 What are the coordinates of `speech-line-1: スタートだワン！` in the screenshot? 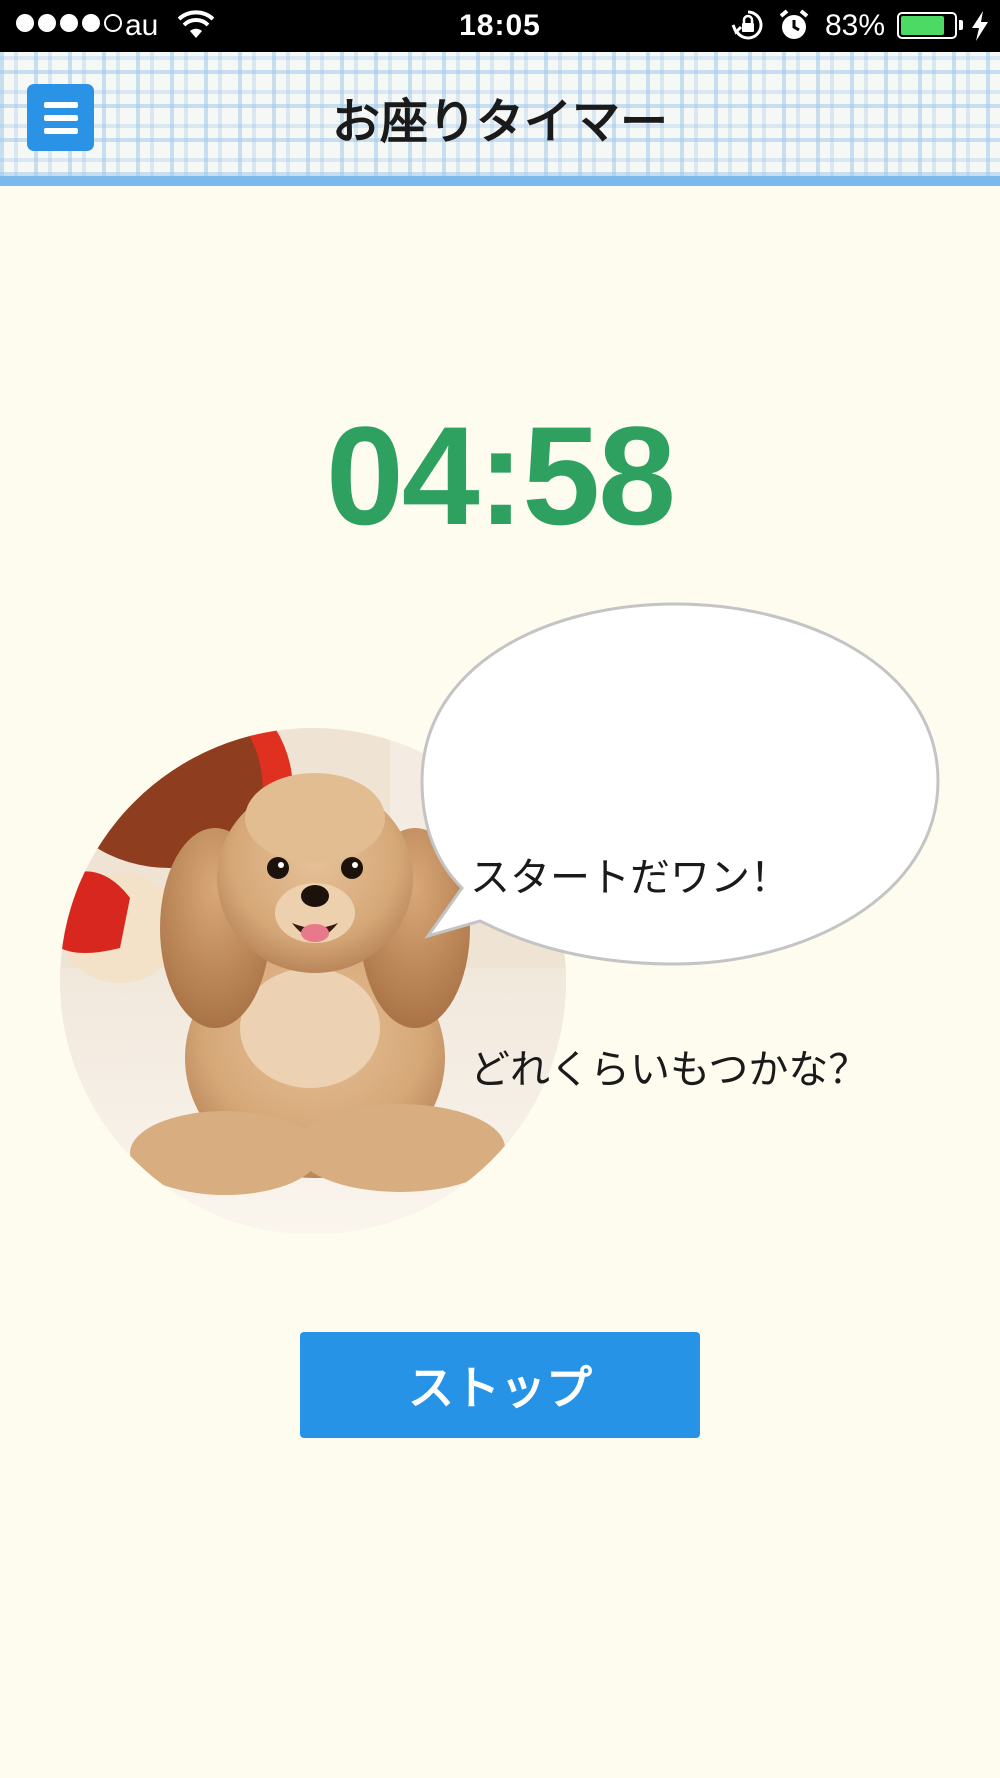 It's located at (630, 878).